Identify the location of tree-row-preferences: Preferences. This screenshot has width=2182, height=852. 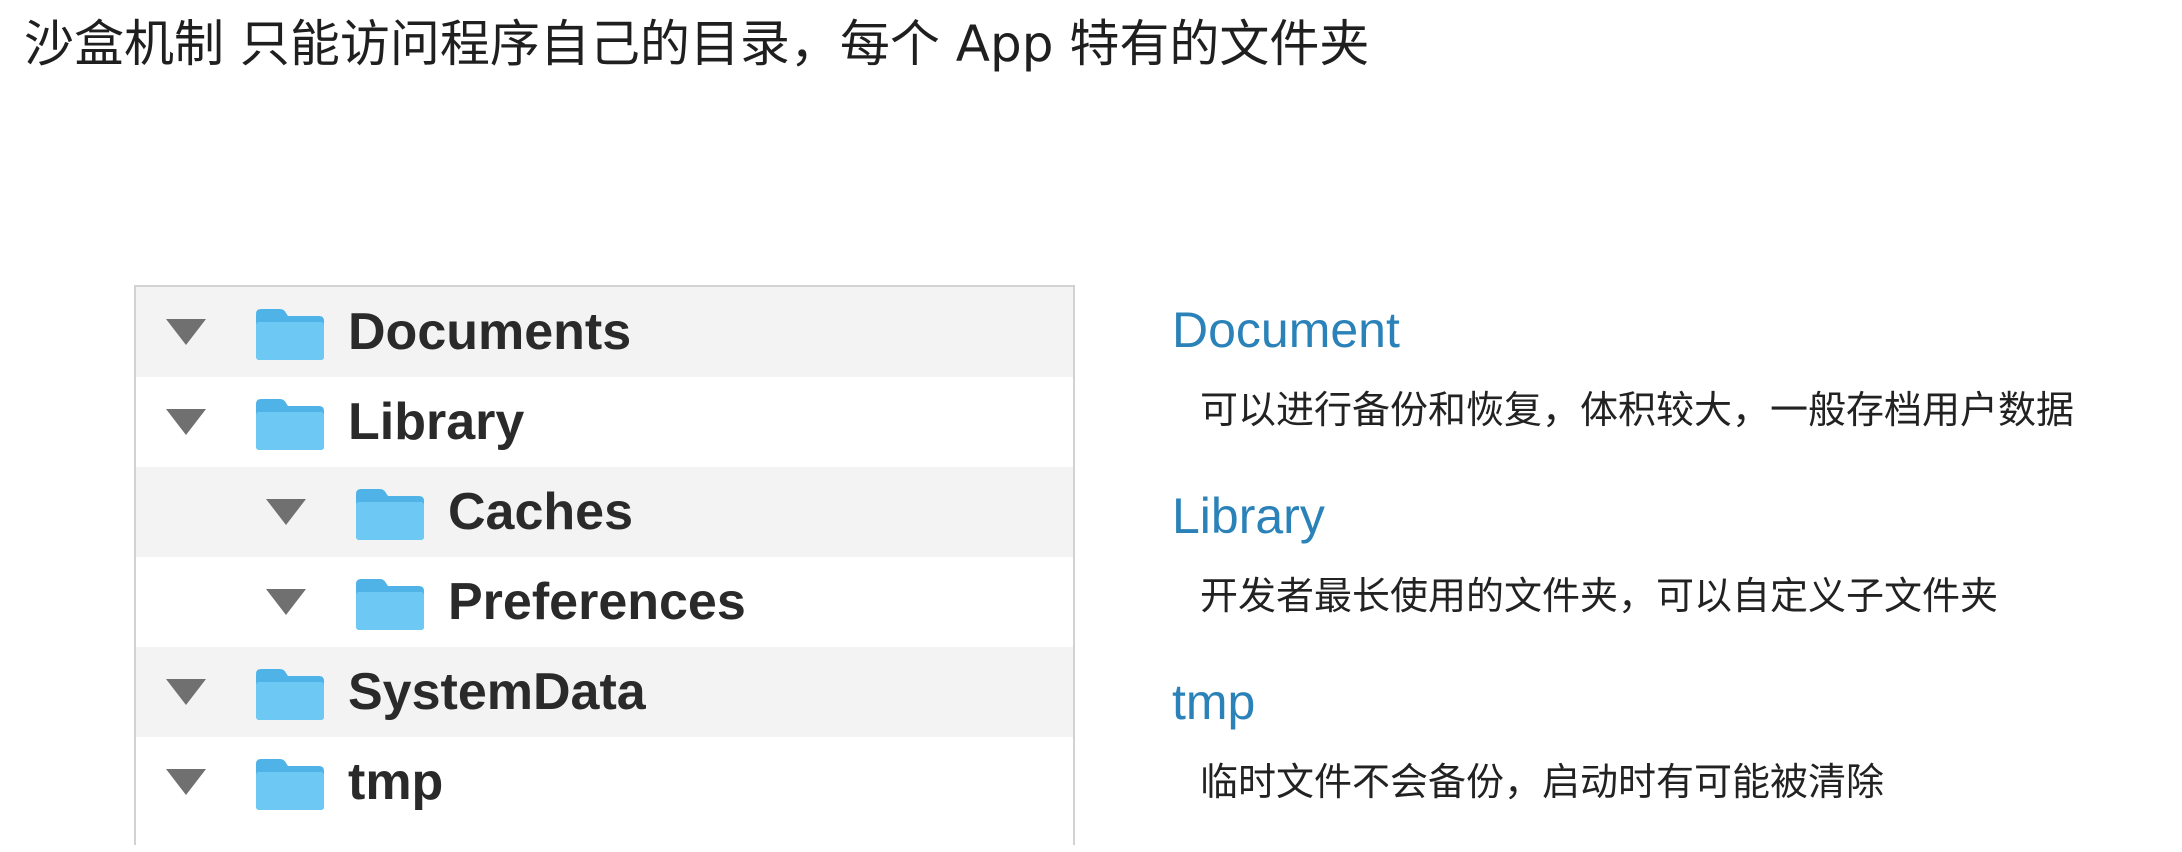
(604, 602).